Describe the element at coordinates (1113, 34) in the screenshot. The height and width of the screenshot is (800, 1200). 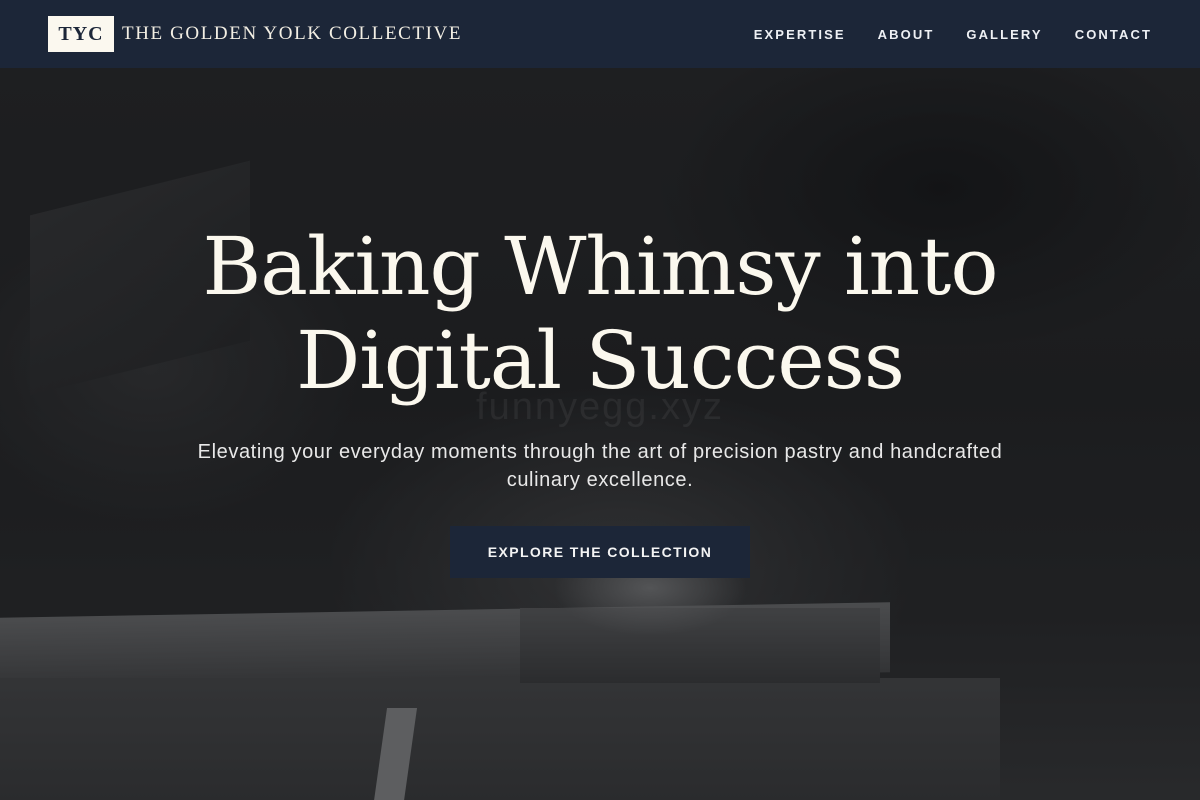
I see `nav-link-contact: CONTACT` at that location.